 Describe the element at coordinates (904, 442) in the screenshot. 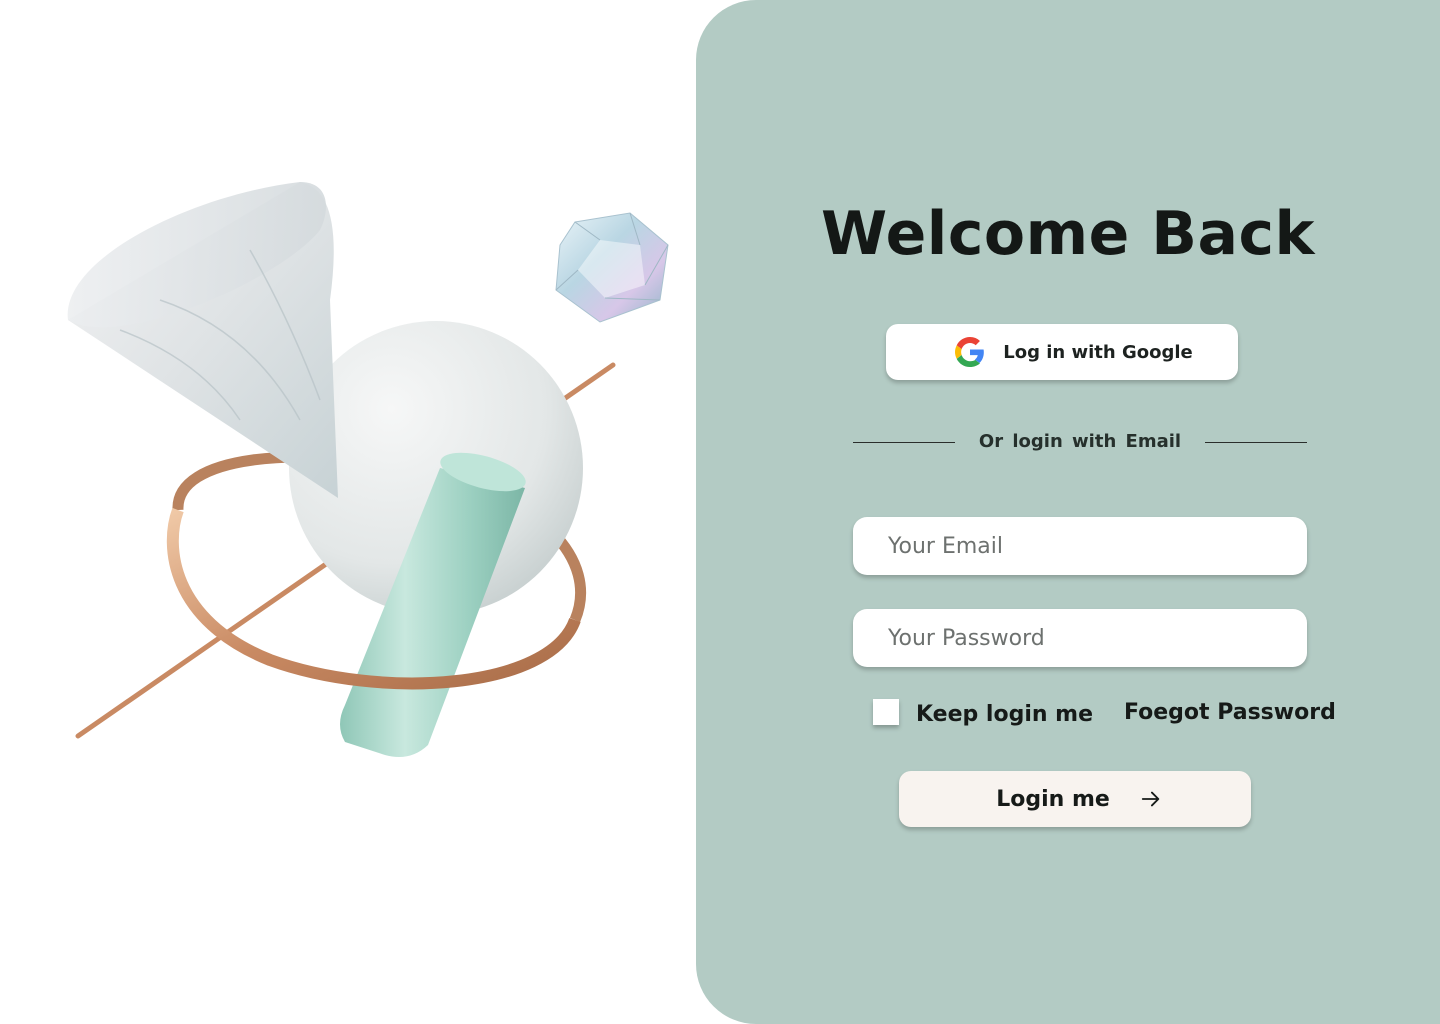

I see `divider-line-left` at that location.